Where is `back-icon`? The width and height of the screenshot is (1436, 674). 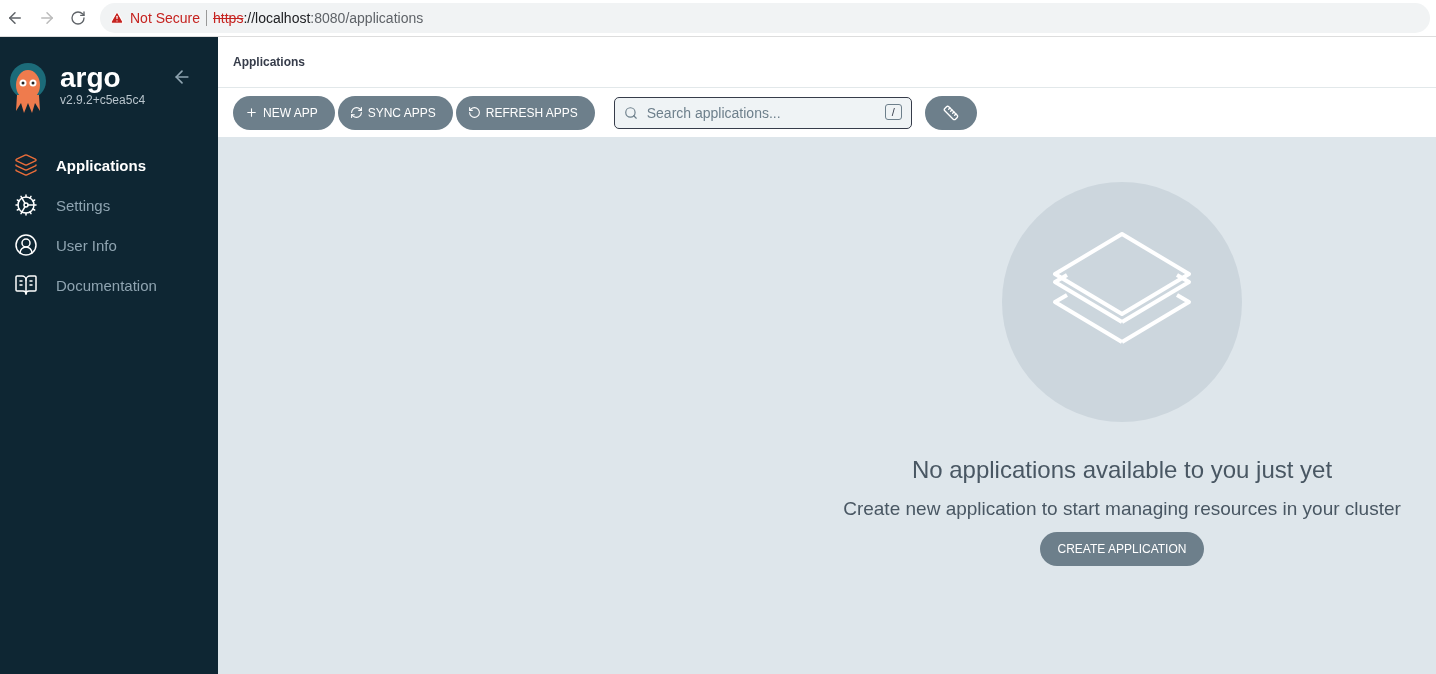 back-icon is located at coordinates (15, 18).